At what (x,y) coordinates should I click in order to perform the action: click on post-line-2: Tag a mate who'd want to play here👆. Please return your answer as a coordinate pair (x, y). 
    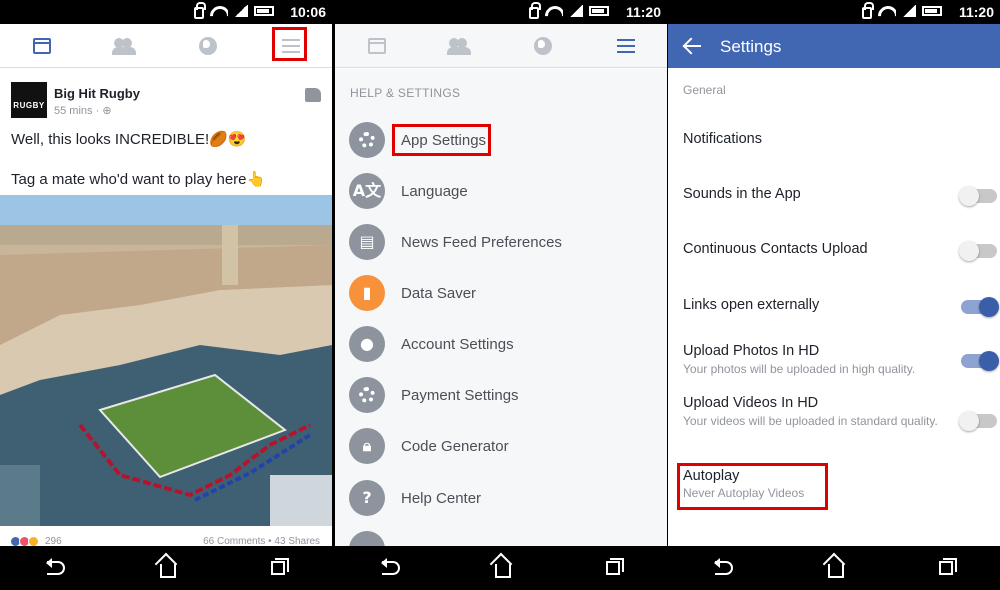
    Looking at the image, I should click on (138, 179).